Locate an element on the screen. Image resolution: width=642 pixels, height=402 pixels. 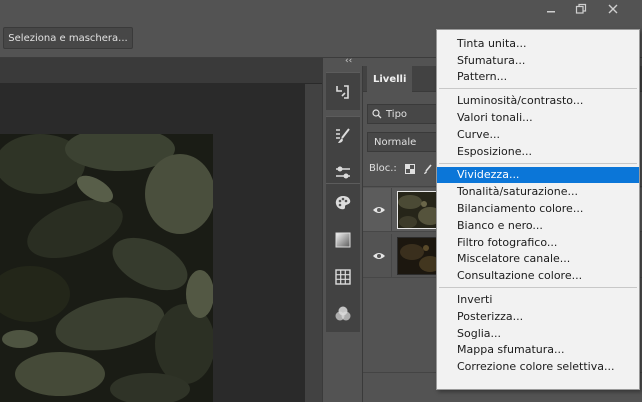
brush-settings-icon is located at coordinates (343, 135).